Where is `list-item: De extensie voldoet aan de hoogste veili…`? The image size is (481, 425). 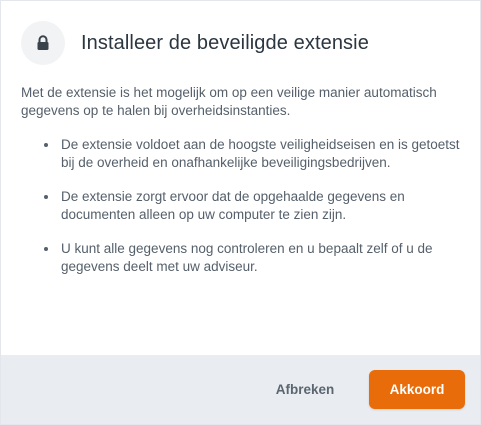 list-item: De extensie voldoet aan de hoogste veili… is located at coordinates (253, 154).